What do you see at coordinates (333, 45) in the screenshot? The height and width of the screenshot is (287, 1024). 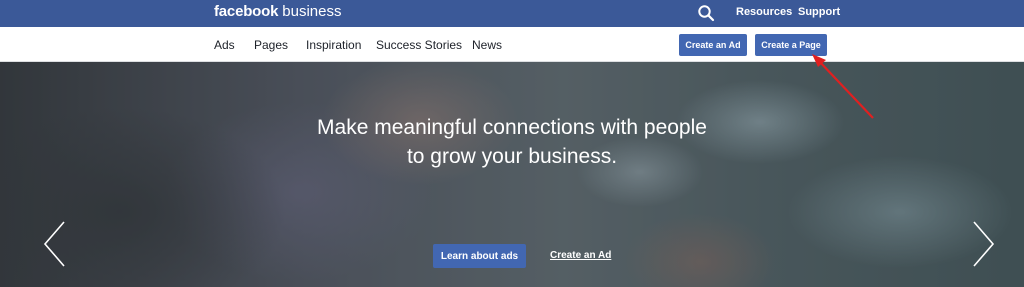 I see `nav-item-inspiration: Inspiration` at bounding box center [333, 45].